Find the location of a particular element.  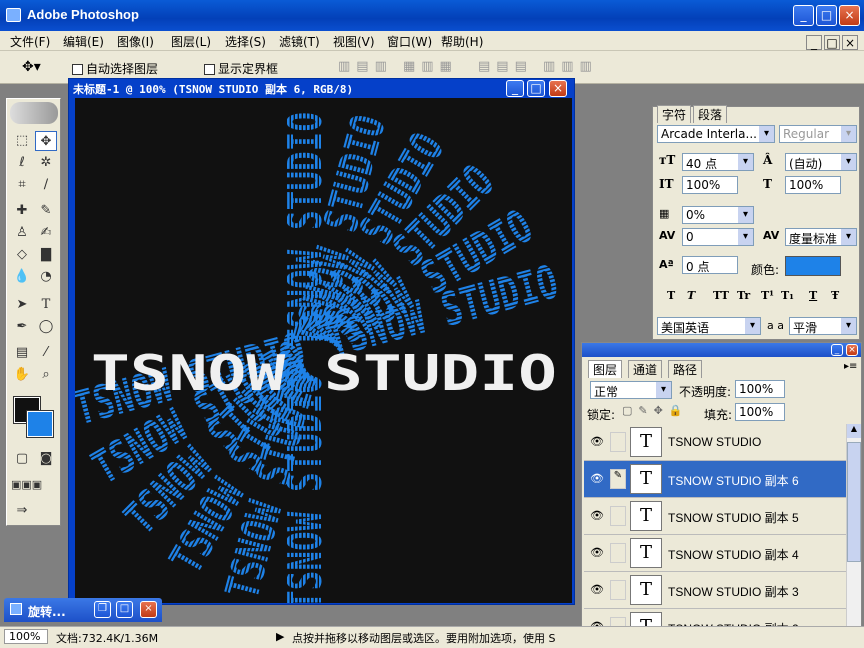

pen-tool-icon: ✒ is located at coordinates (22, 327).